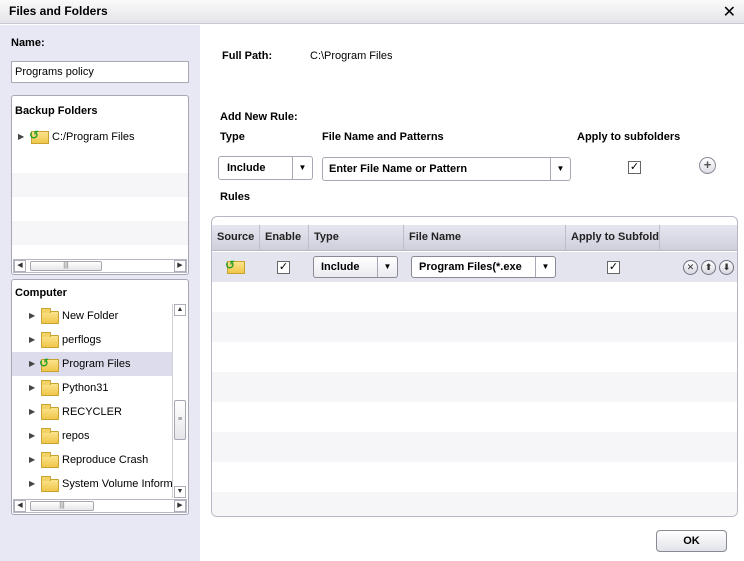 This screenshot has width=744, height=561. I want to click on backup-folders-heading: Backup Folders, so click(56, 111).